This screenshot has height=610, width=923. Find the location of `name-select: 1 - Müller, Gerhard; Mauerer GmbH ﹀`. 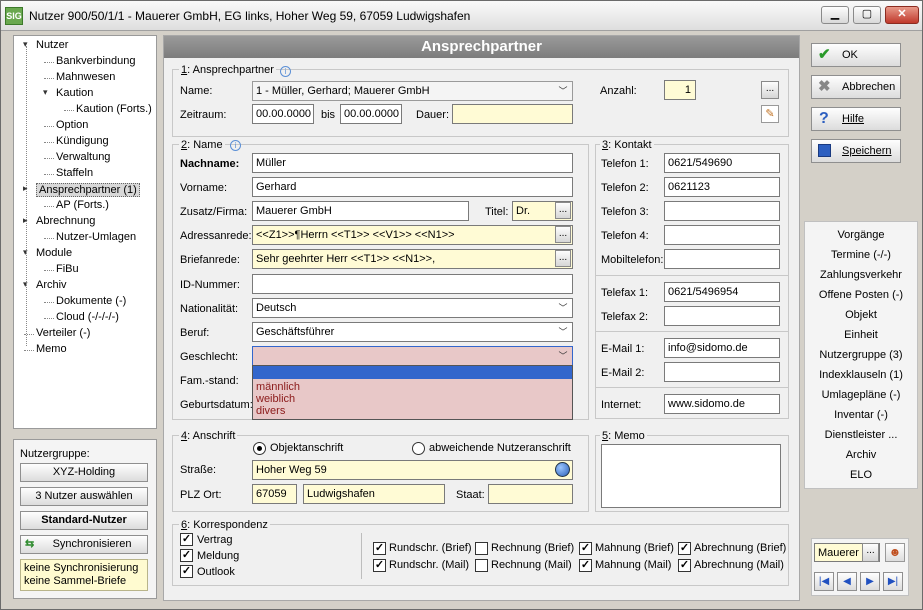

name-select: 1 - Müller, Gerhard; Mauerer GmbH ﹀ is located at coordinates (412, 91).